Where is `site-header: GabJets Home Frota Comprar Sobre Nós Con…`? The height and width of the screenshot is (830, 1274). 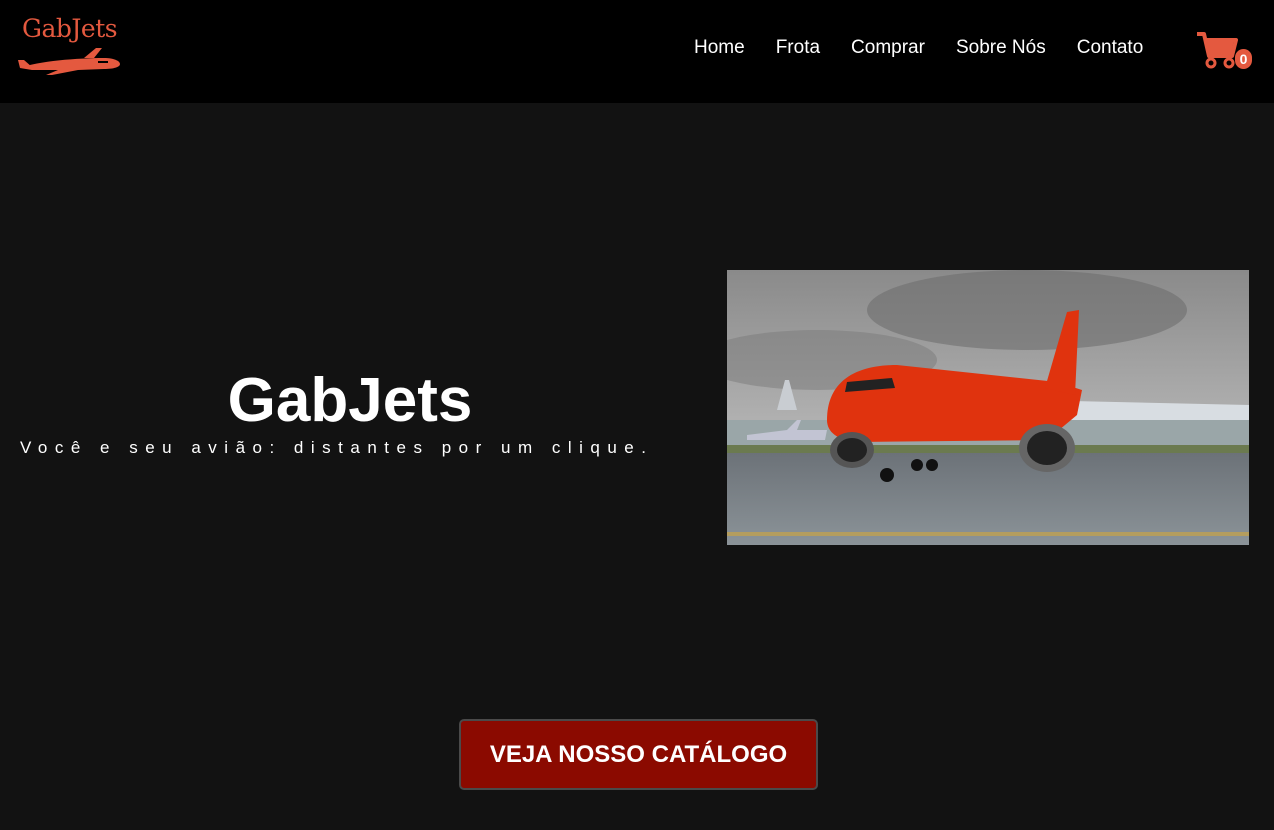 site-header: GabJets Home Frota Comprar Sobre Nós Con… is located at coordinates (637, 51).